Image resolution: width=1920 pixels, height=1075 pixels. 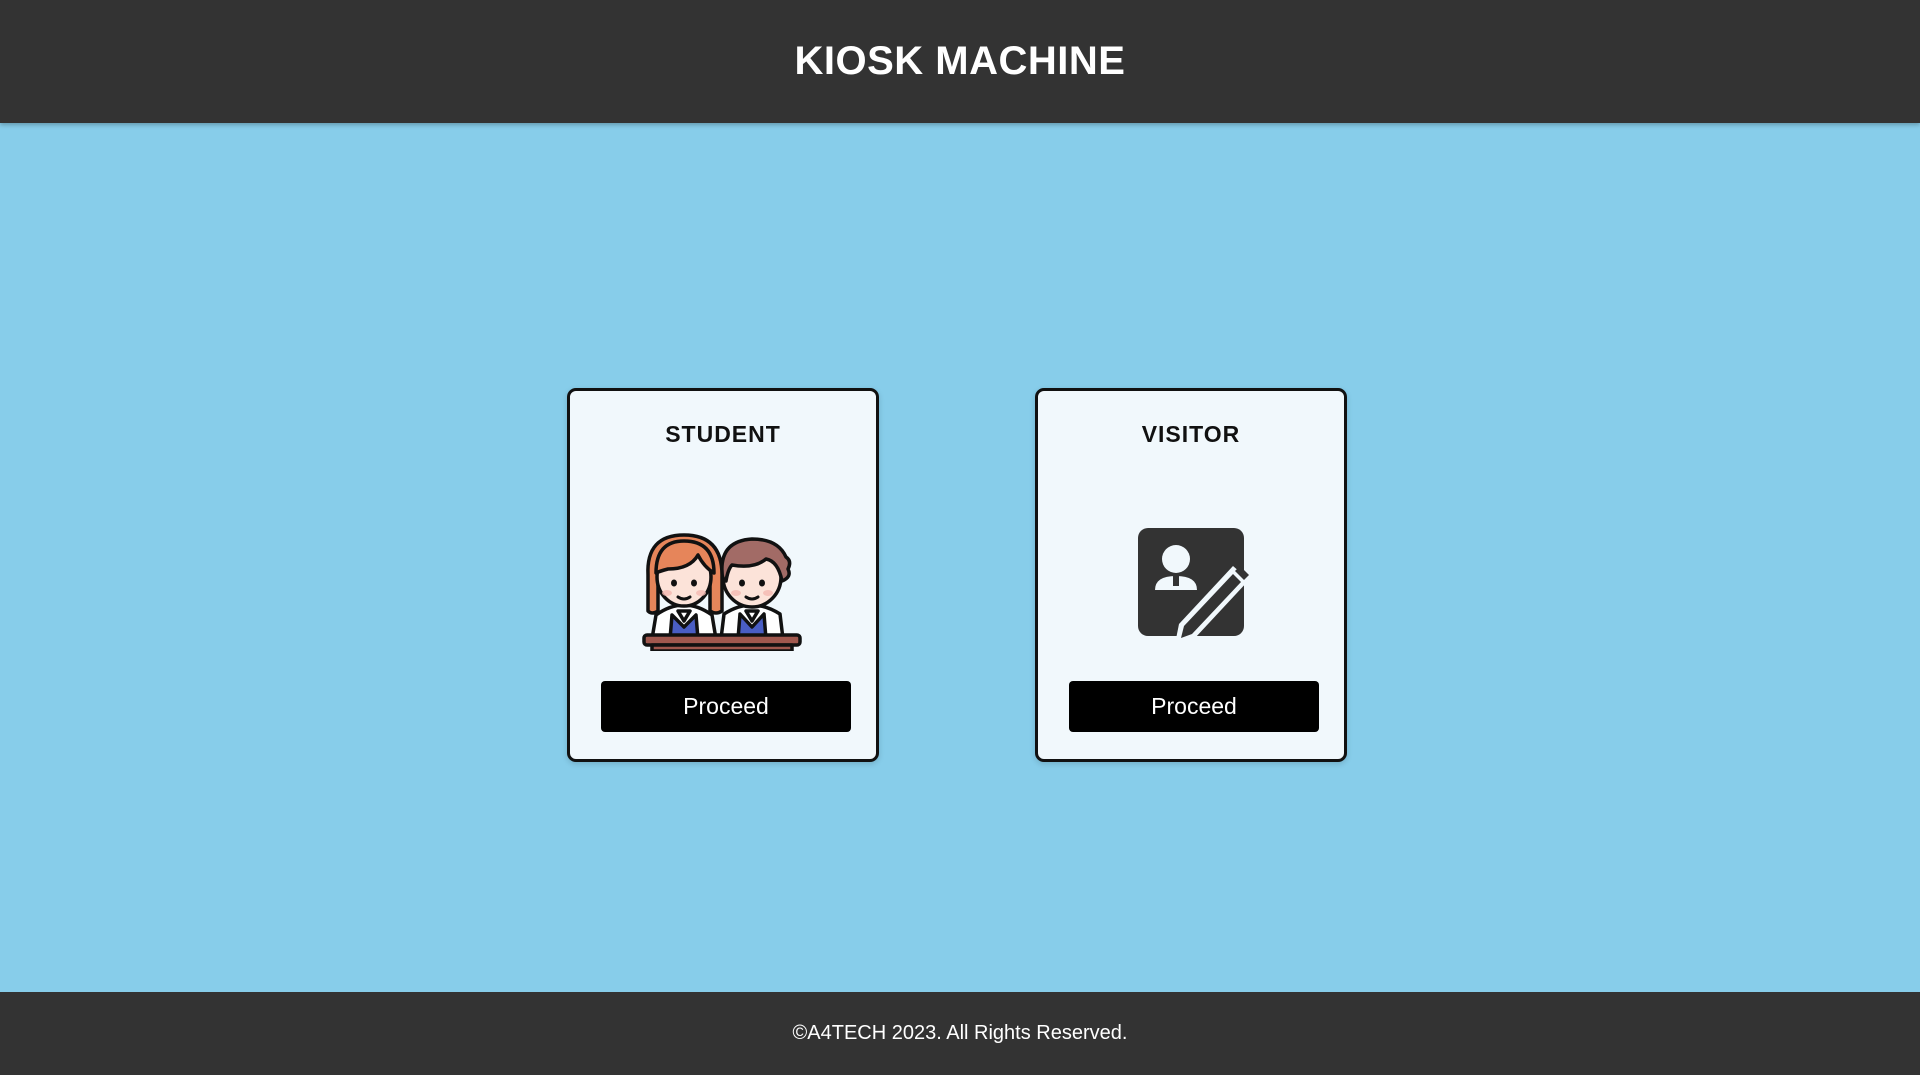 What do you see at coordinates (726, 706) in the screenshot?
I see `student-proceed-button: Proceed` at bounding box center [726, 706].